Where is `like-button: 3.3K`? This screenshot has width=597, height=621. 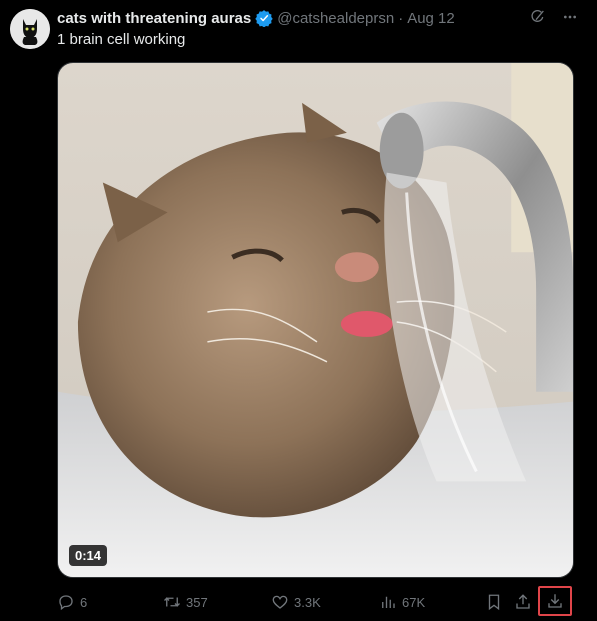
like-button: 3.3K is located at coordinates (296, 602).